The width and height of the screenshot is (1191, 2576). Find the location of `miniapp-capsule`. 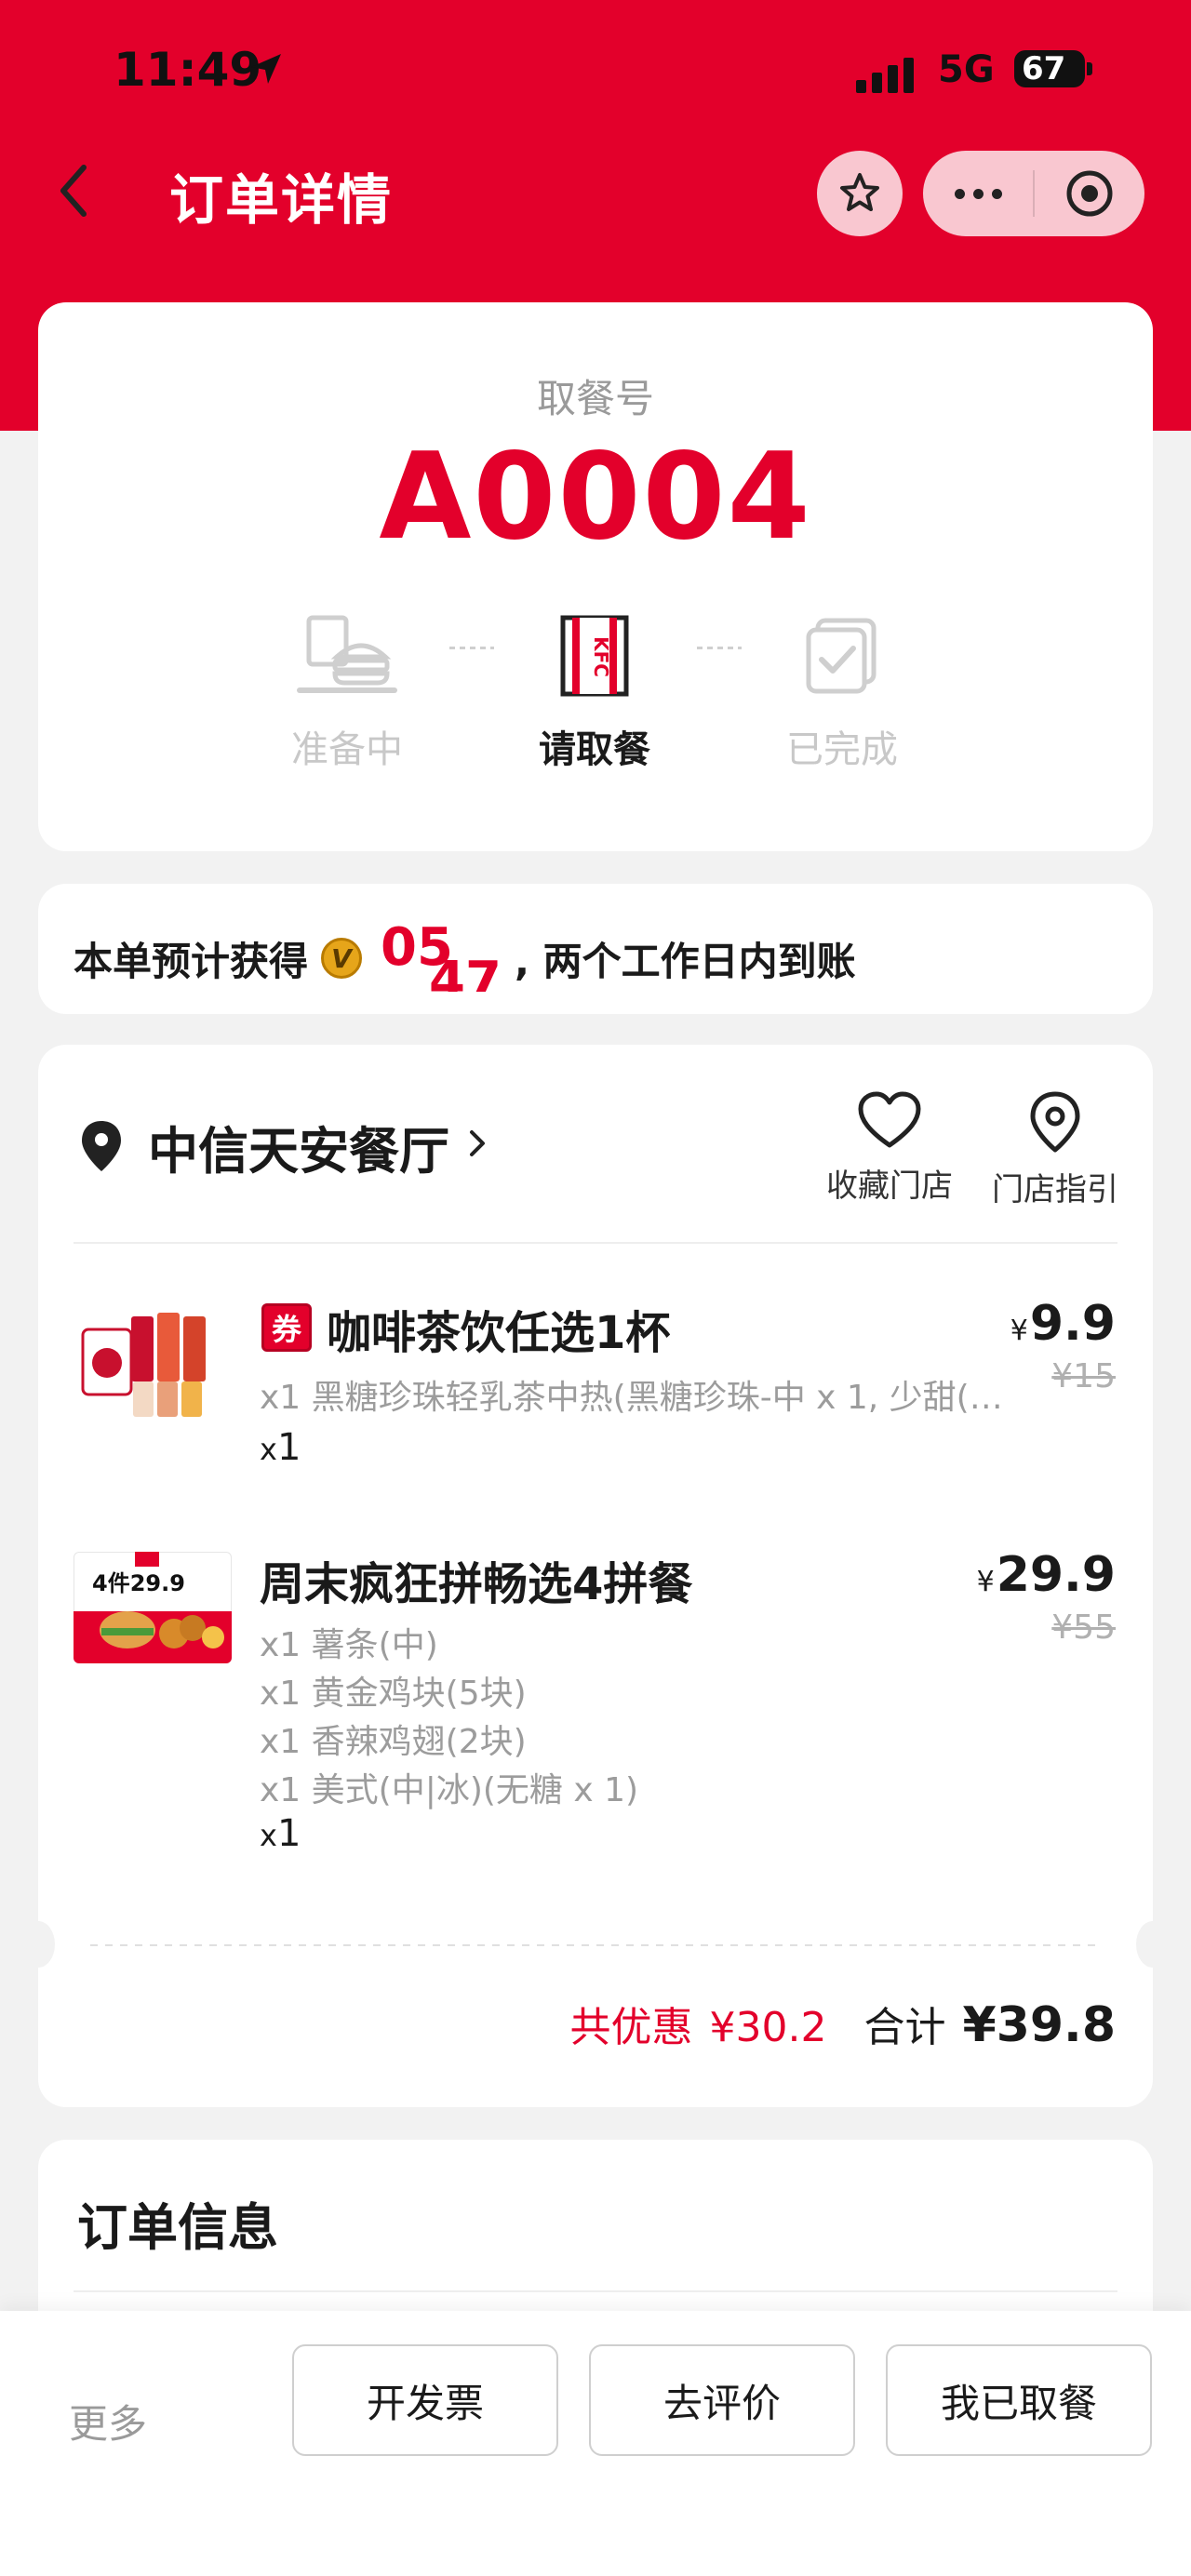

miniapp-capsule is located at coordinates (1033, 193).